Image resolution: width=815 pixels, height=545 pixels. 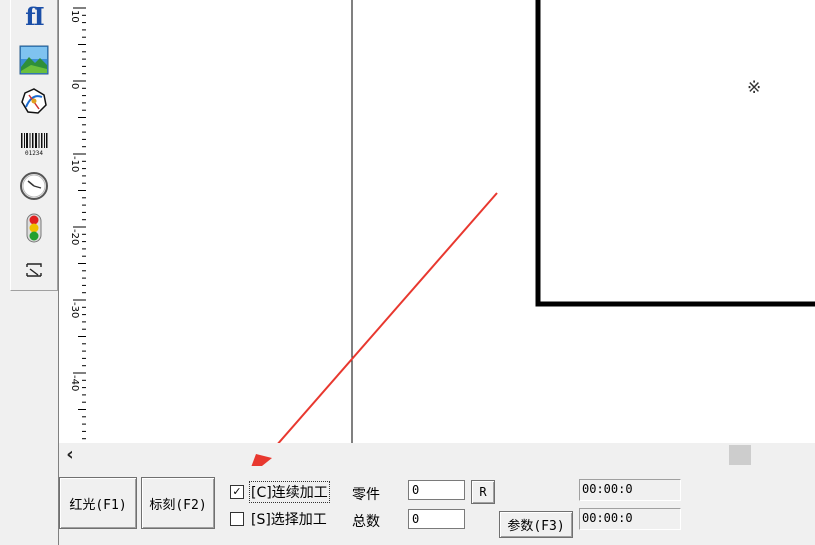 What do you see at coordinates (740, 455) in the screenshot?
I see `scroll-thumb` at bounding box center [740, 455].